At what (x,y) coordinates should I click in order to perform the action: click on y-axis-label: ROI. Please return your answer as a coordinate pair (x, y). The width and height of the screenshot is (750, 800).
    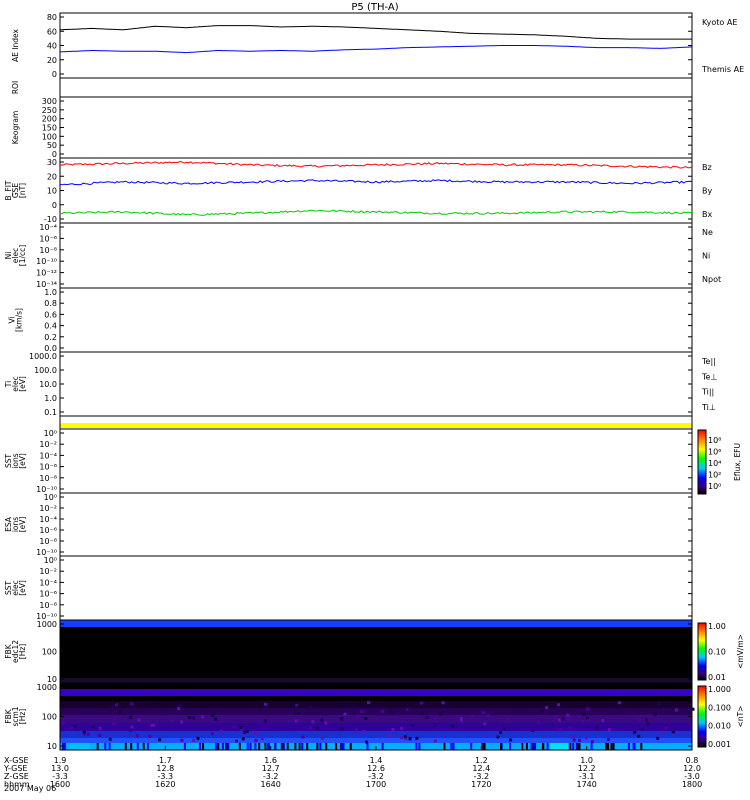
    Looking at the image, I should click on (15, 87).